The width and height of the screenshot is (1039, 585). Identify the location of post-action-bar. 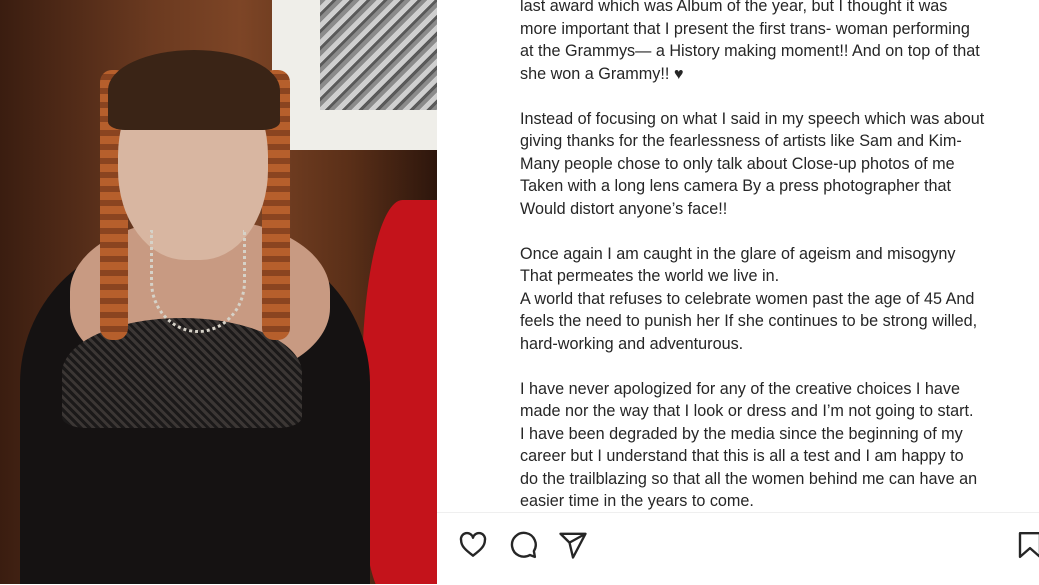
(738, 548).